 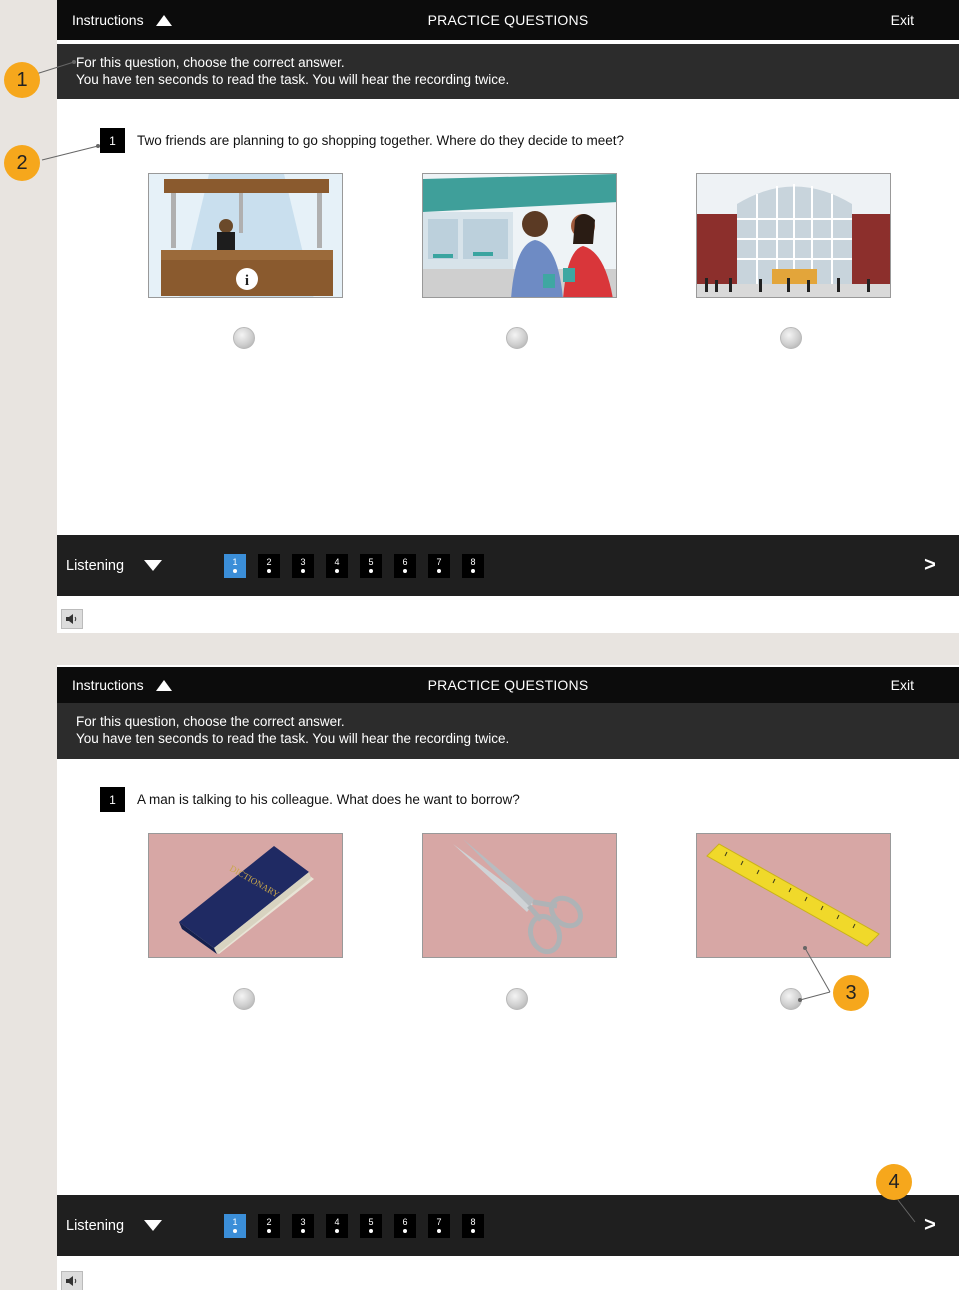 What do you see at coordinates (22, 163) in the screenshot?
I see `callout-2: 2` at bounding box center [22, 163].